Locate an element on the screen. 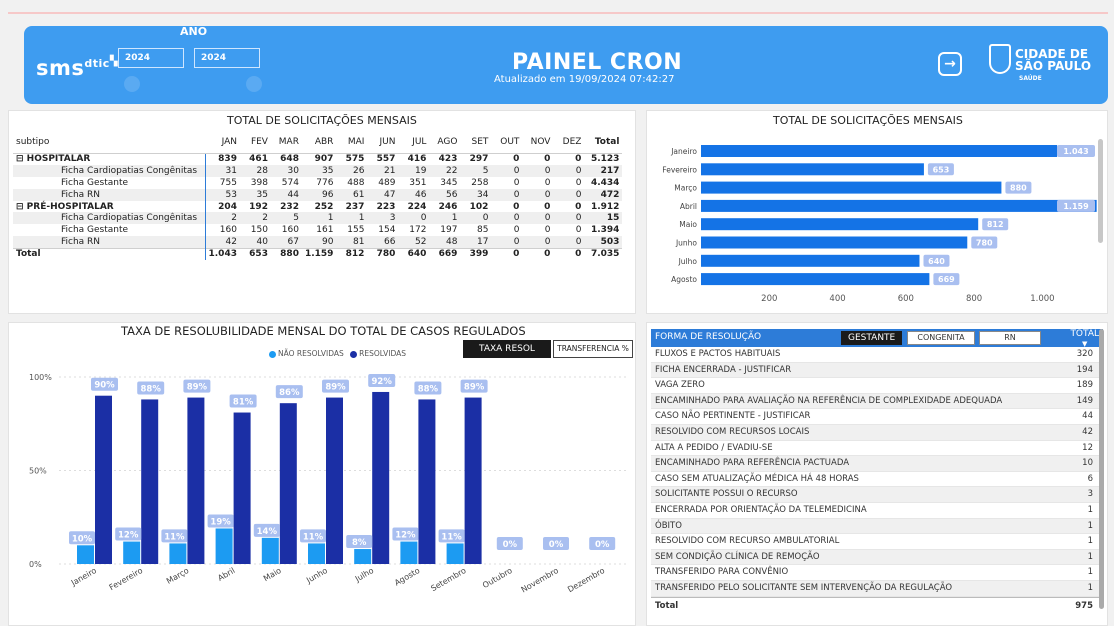 The height and width of the screenshot is (626, 1114). year-slider-start-handle is located at coordinates (132, 84).